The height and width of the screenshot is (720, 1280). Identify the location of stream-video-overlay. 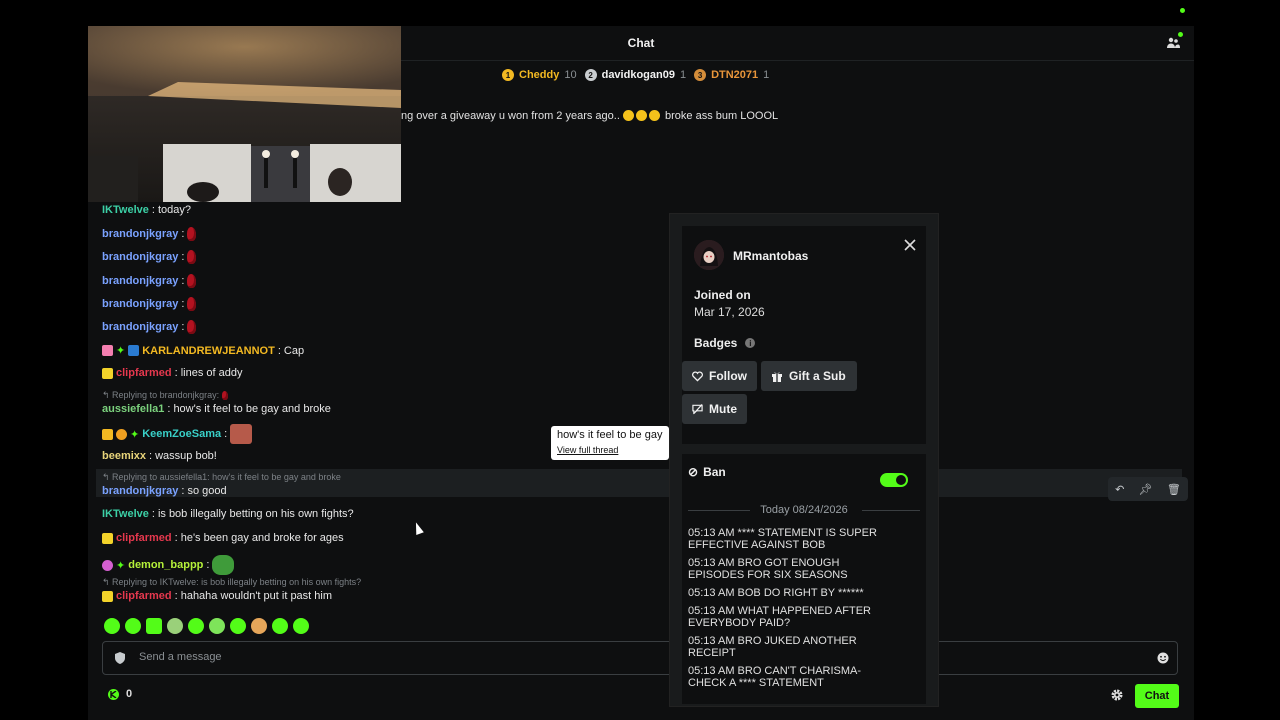
(244, 114).